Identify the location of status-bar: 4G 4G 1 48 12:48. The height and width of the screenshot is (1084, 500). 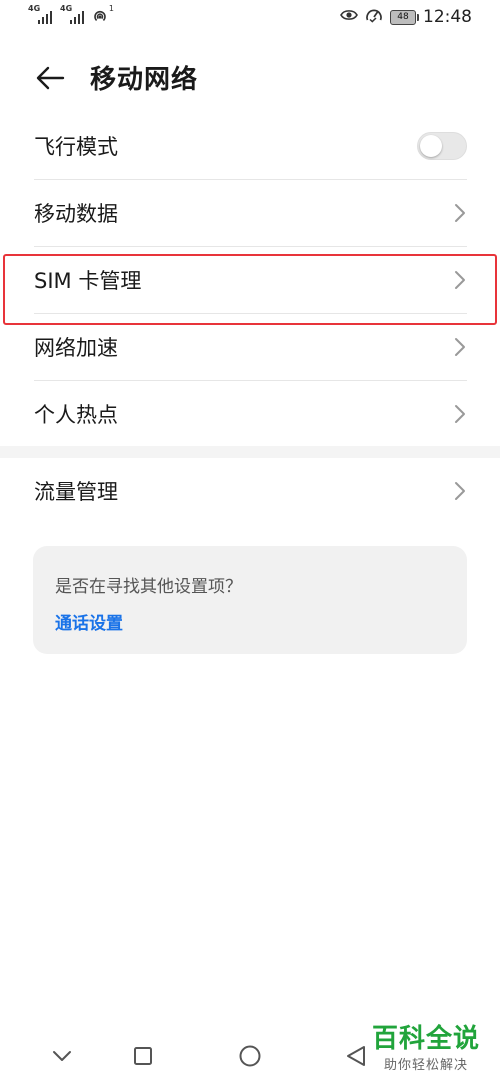
(250, 18).